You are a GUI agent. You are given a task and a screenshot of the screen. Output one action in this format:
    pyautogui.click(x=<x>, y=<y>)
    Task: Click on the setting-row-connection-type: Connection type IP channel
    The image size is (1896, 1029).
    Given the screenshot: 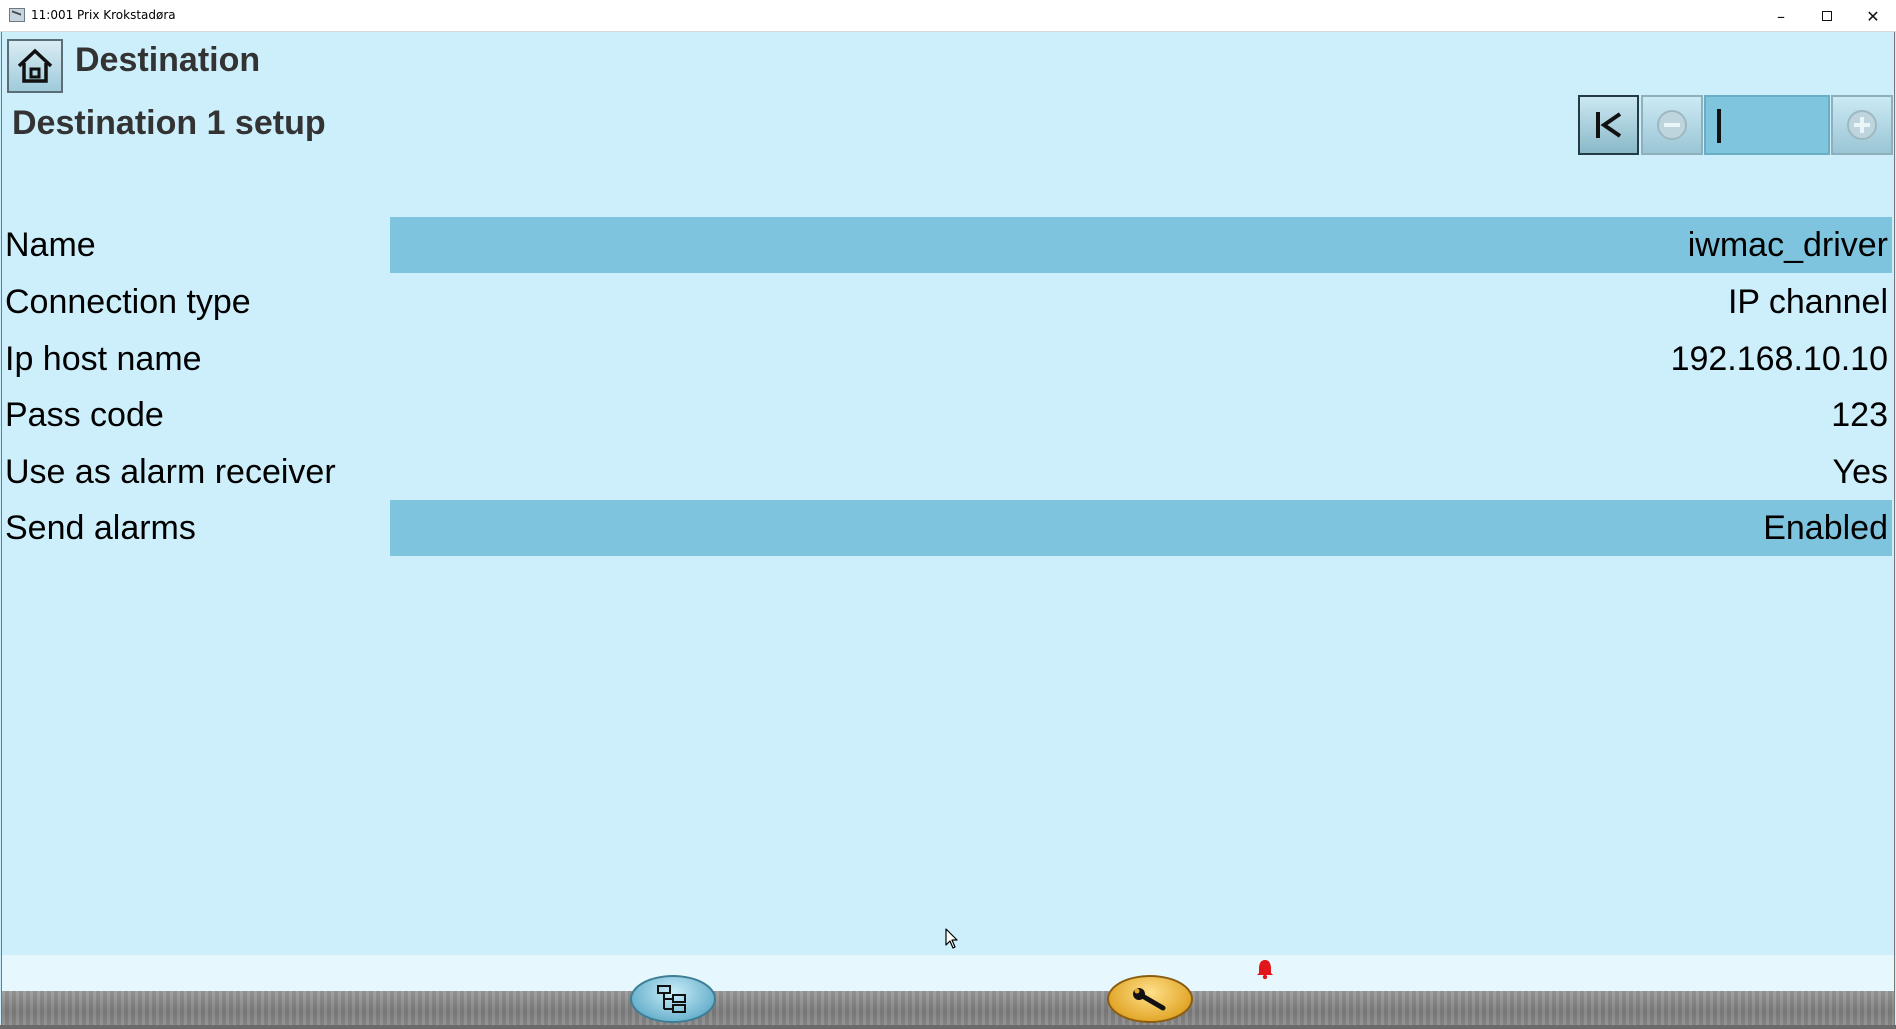 What is the action you would take?
    pyautogui.click(x=948, y=302)
    